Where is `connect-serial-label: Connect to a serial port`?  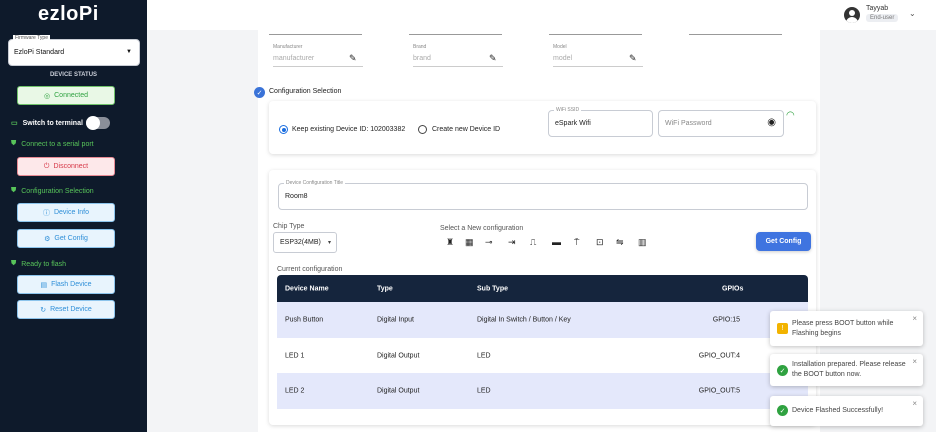
connect-serial-label: Connect to a serial port is located at coordinates (57, 144).